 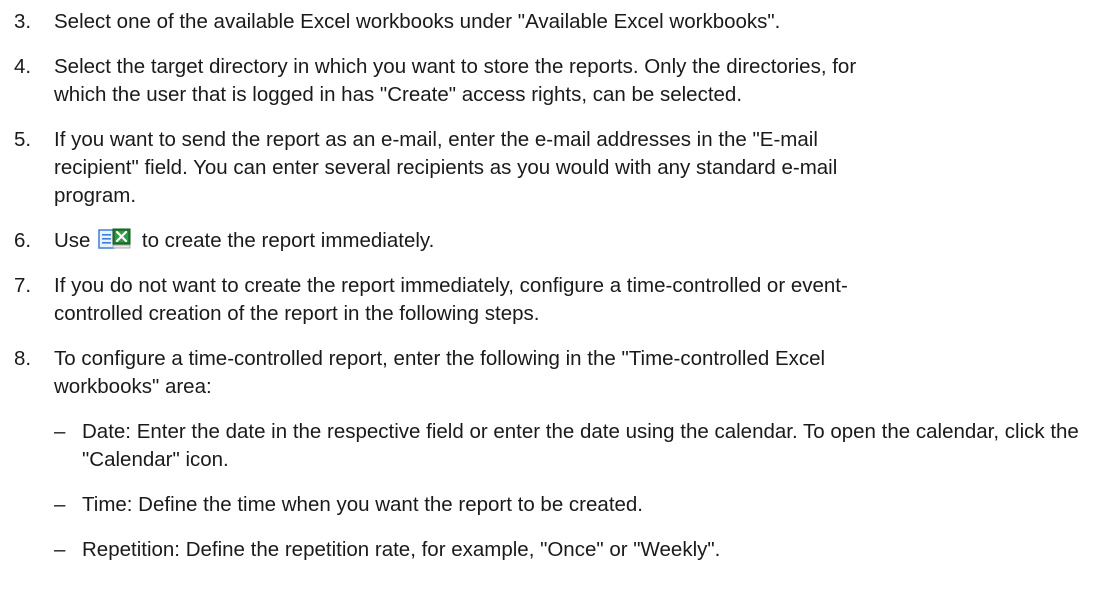 I want to click on step-text: workbooks" area:, so click(x=133, y=386).